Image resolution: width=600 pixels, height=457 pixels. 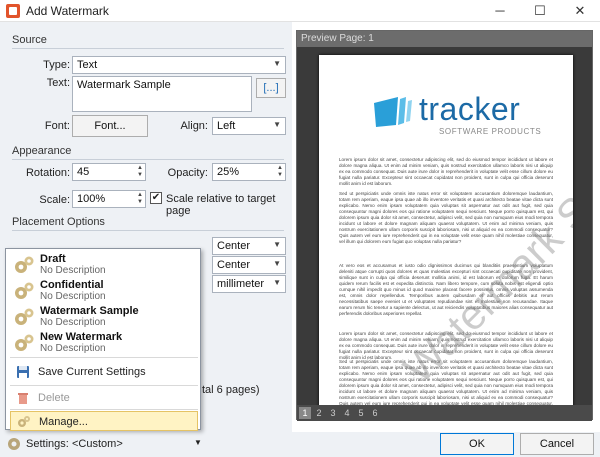 I want to click on trash-icon, so click(x=23, y=398).